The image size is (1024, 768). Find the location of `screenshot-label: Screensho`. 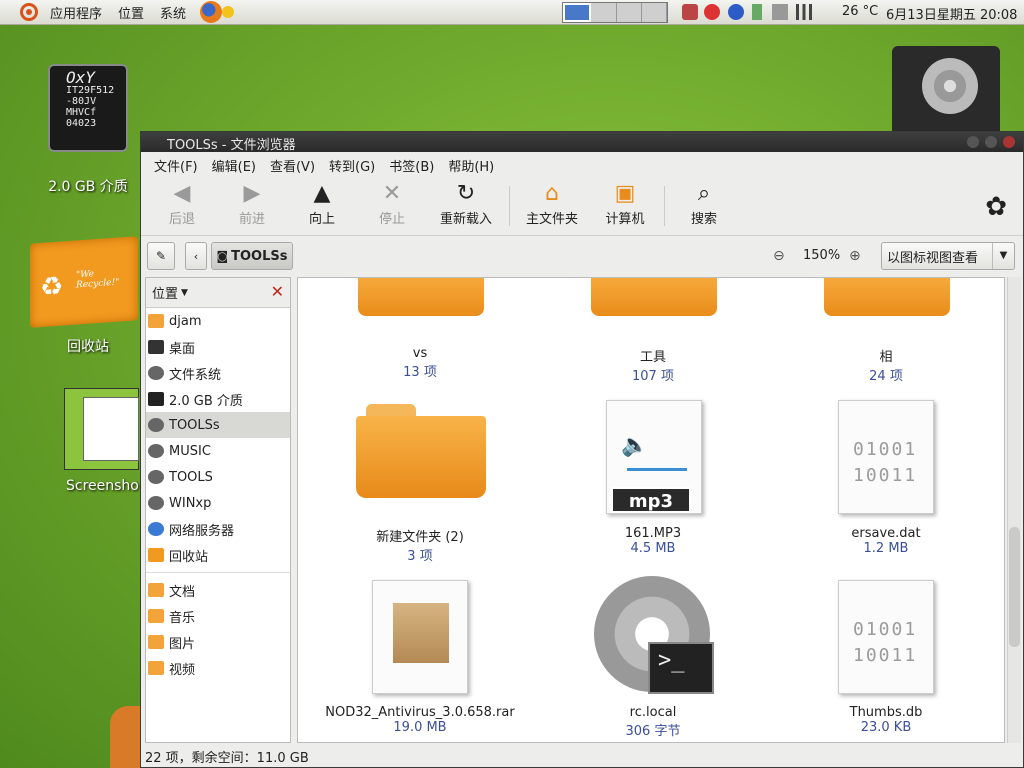

screenshot-label: Screensho is located at coordinates (103, 486).